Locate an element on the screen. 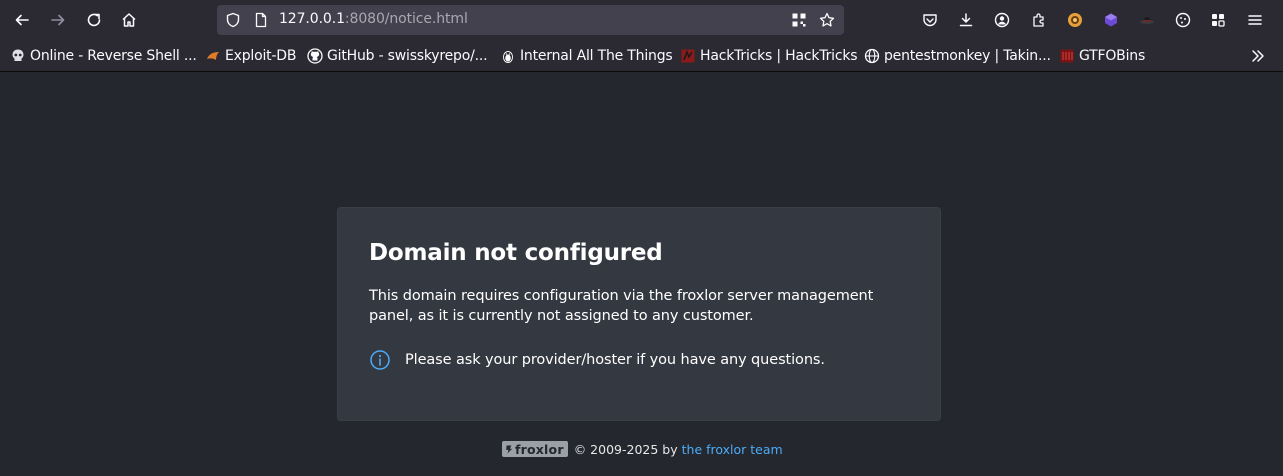  bookmark-gtfobins: GTFOBins is located at coordinates (1102, 56).